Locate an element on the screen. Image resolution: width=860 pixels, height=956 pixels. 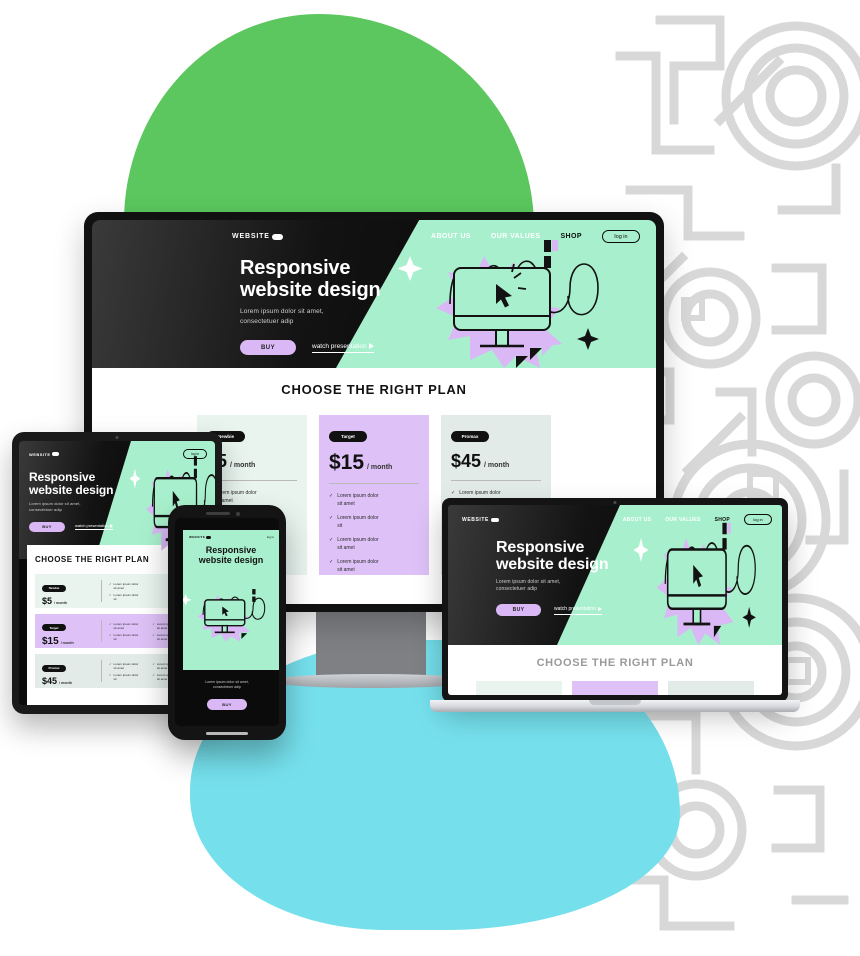
watch-presentation-label: watch presentation is located at coordinates (575, 608).